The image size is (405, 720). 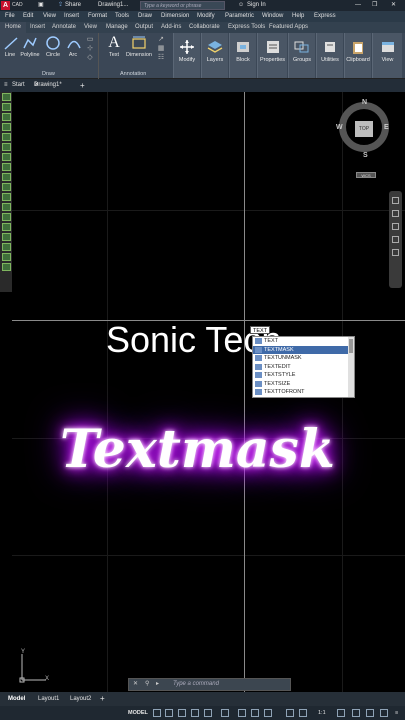 What do you see at coordinates (36, 85) in the screenshot?
I see `close-tab-icon: ✕` at bounding box center [36, 85].